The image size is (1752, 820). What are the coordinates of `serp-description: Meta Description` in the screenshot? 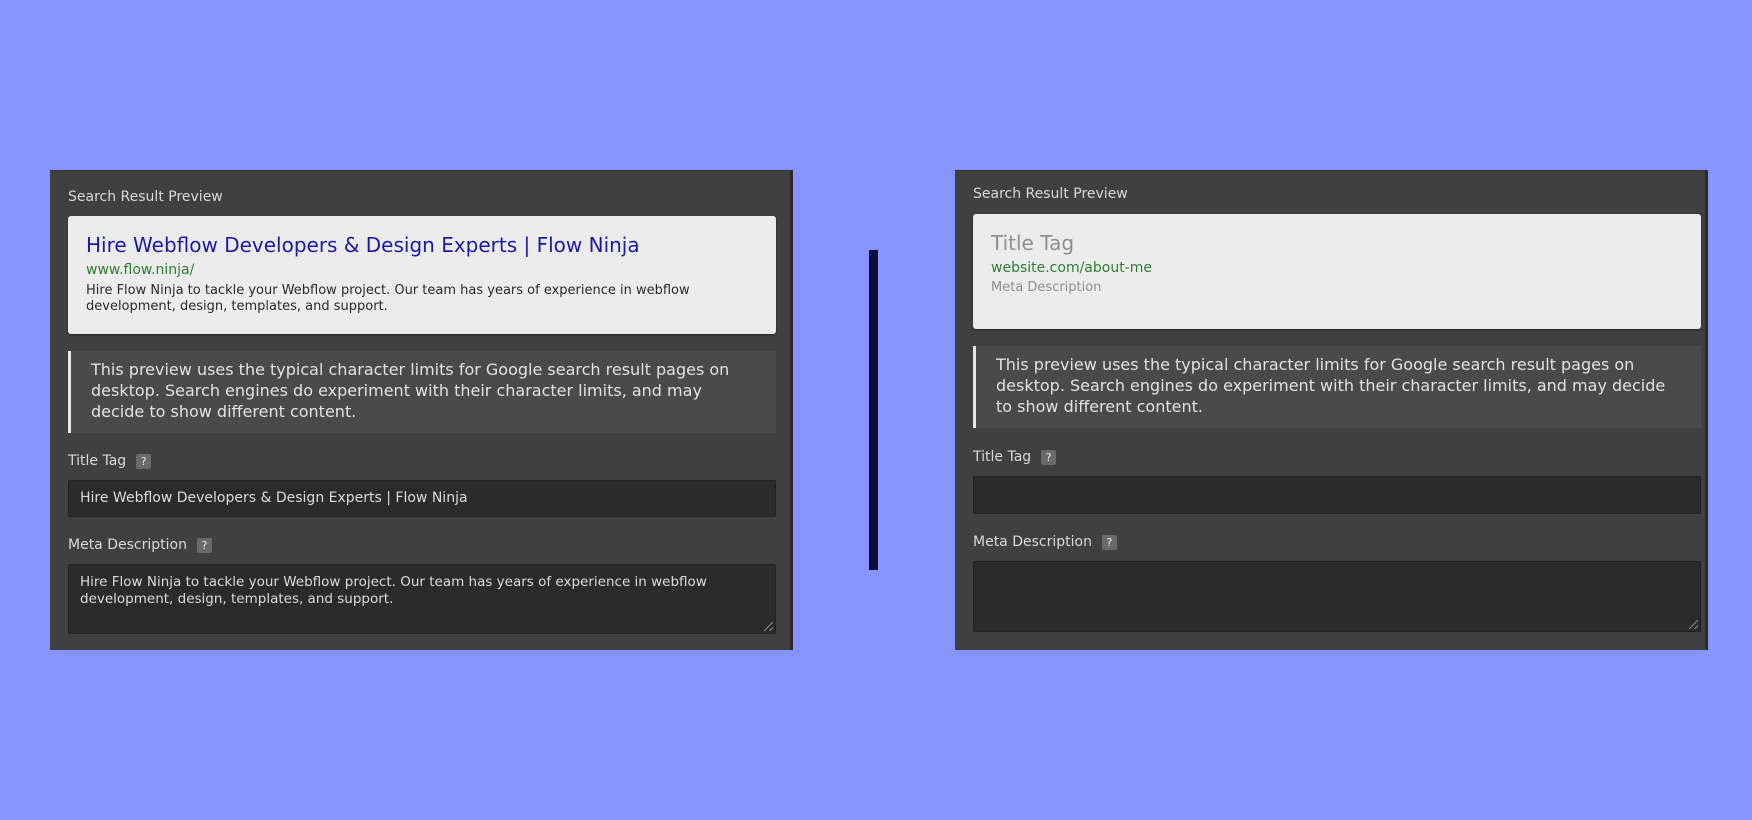 It's located at (1046, 287).